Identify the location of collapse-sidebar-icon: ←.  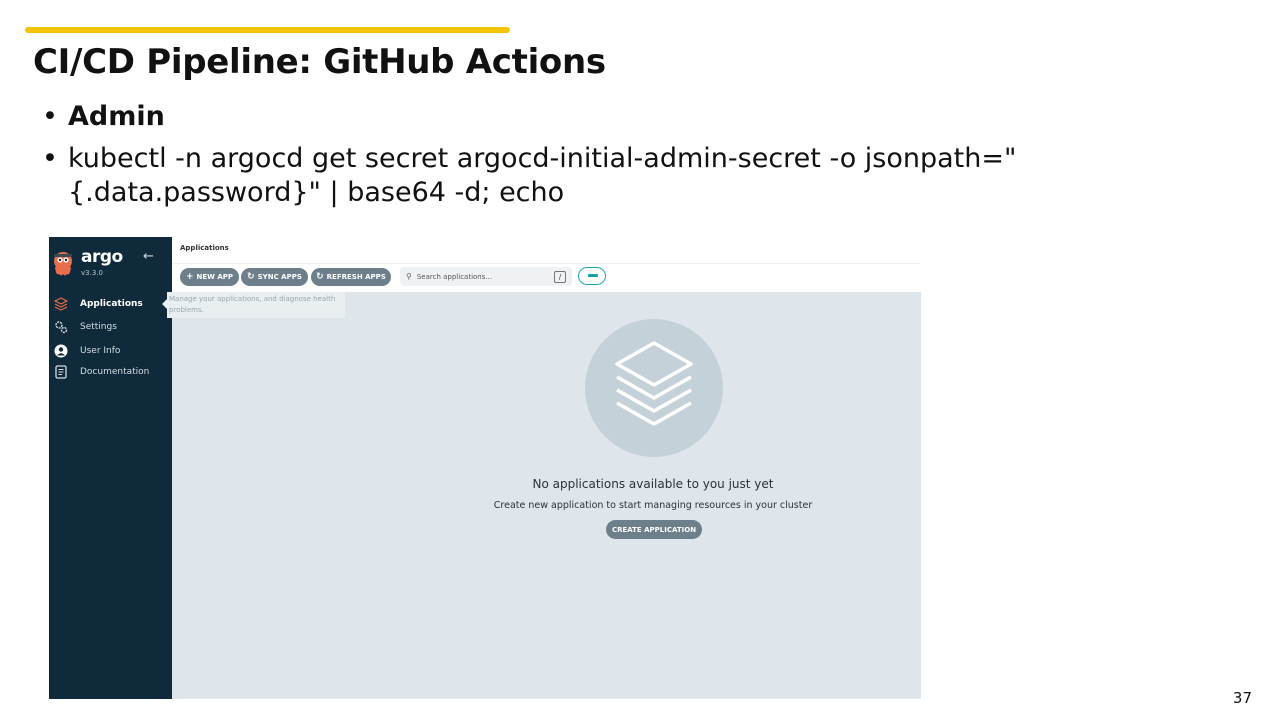
(148, 256).